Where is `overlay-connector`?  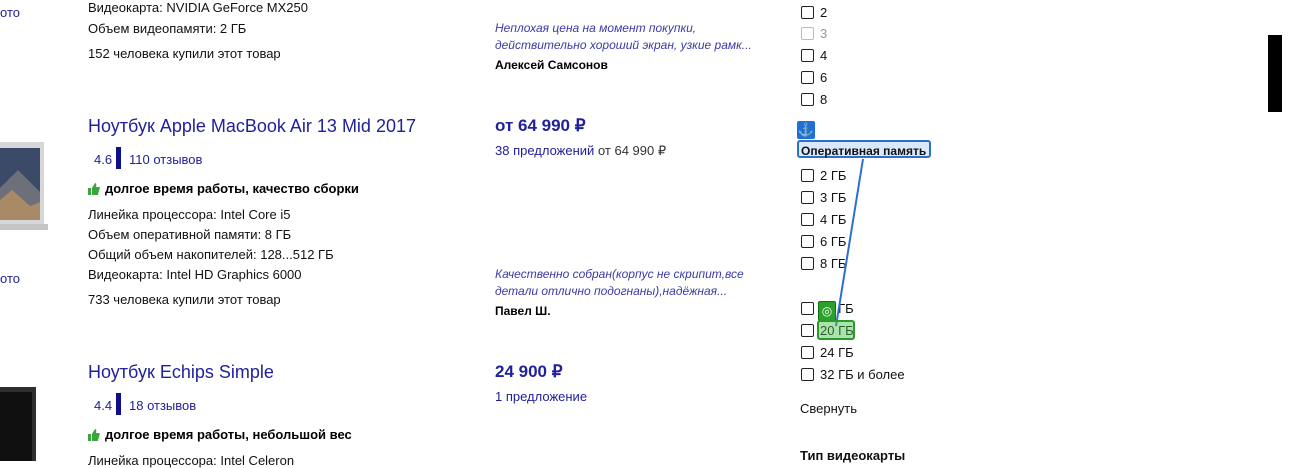
overlay-connector is located at coordinates (849, 242).